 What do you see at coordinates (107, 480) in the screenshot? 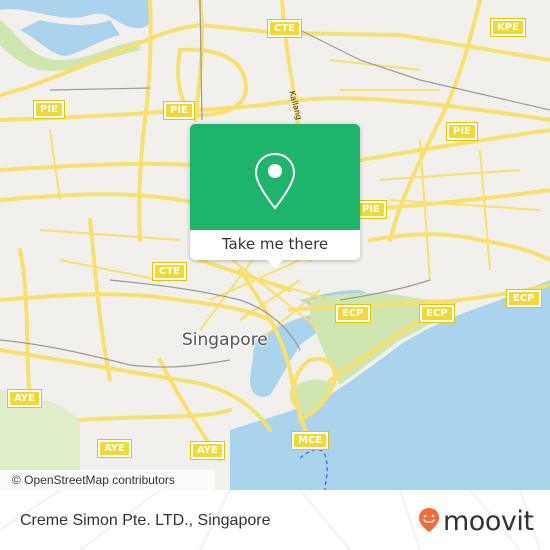
I see `map-attribution: © OpenStreetMap contributors` at bounding box center [107, 480].